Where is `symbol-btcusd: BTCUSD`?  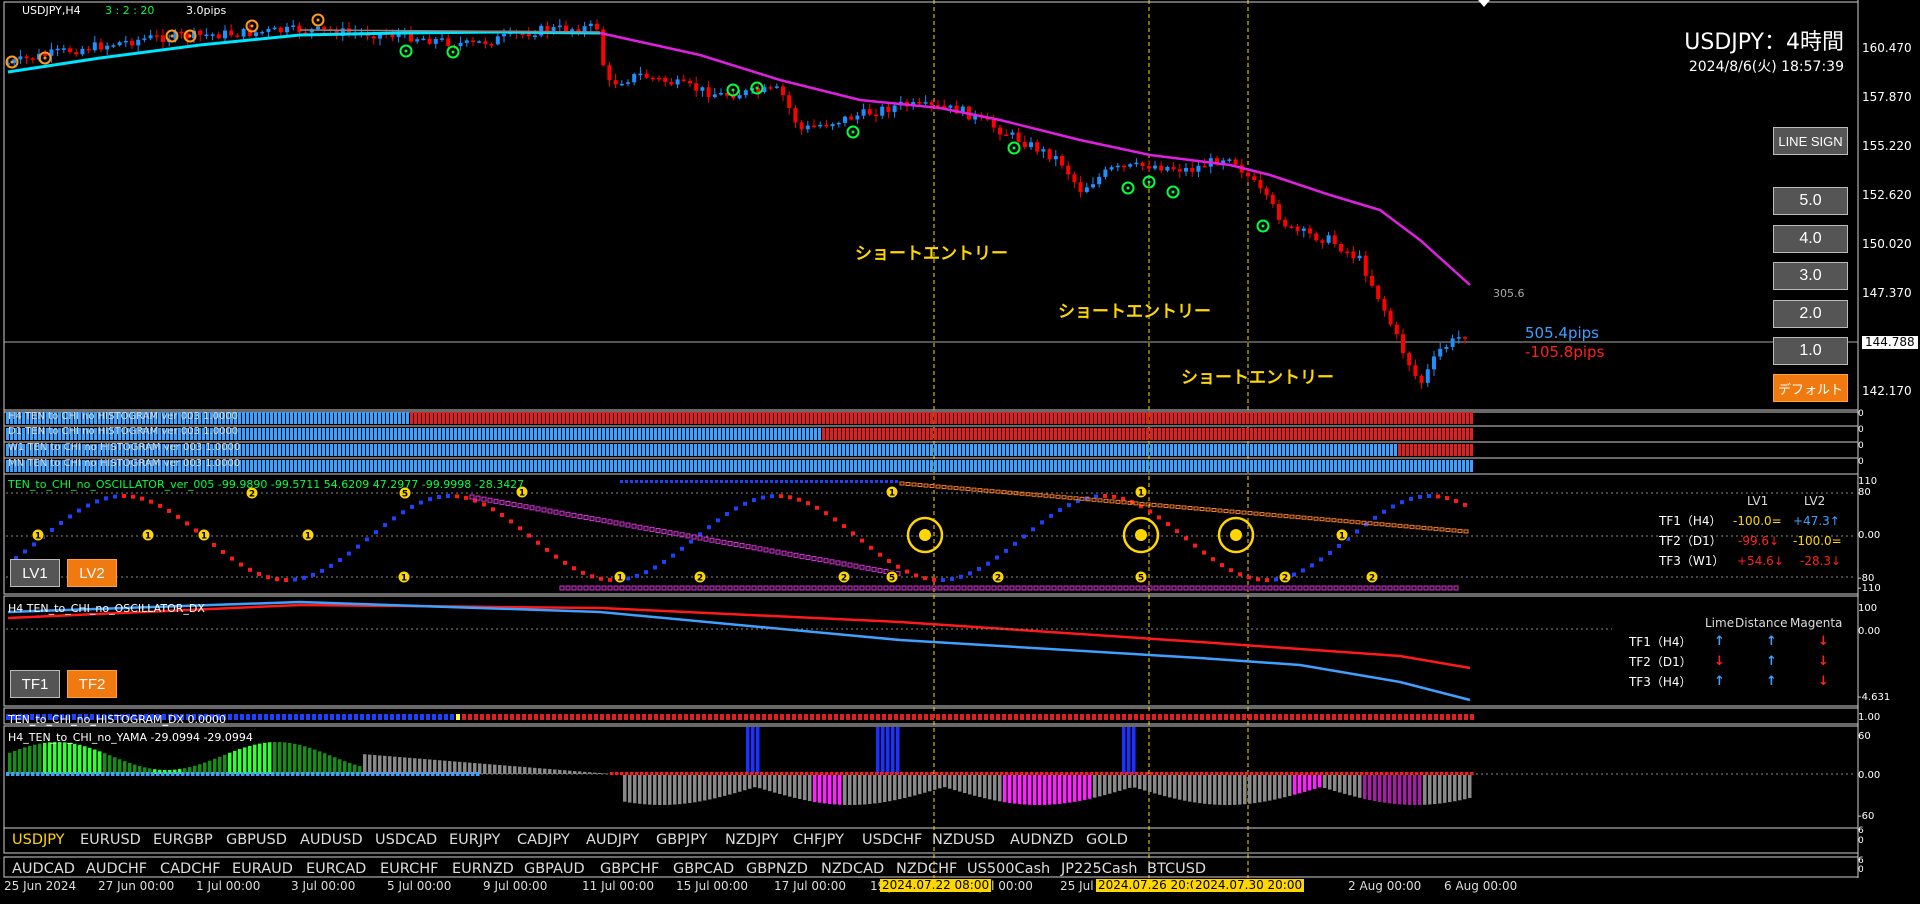 symbol-btcusd: BTCUSD is located at coordinates (1176, 869).